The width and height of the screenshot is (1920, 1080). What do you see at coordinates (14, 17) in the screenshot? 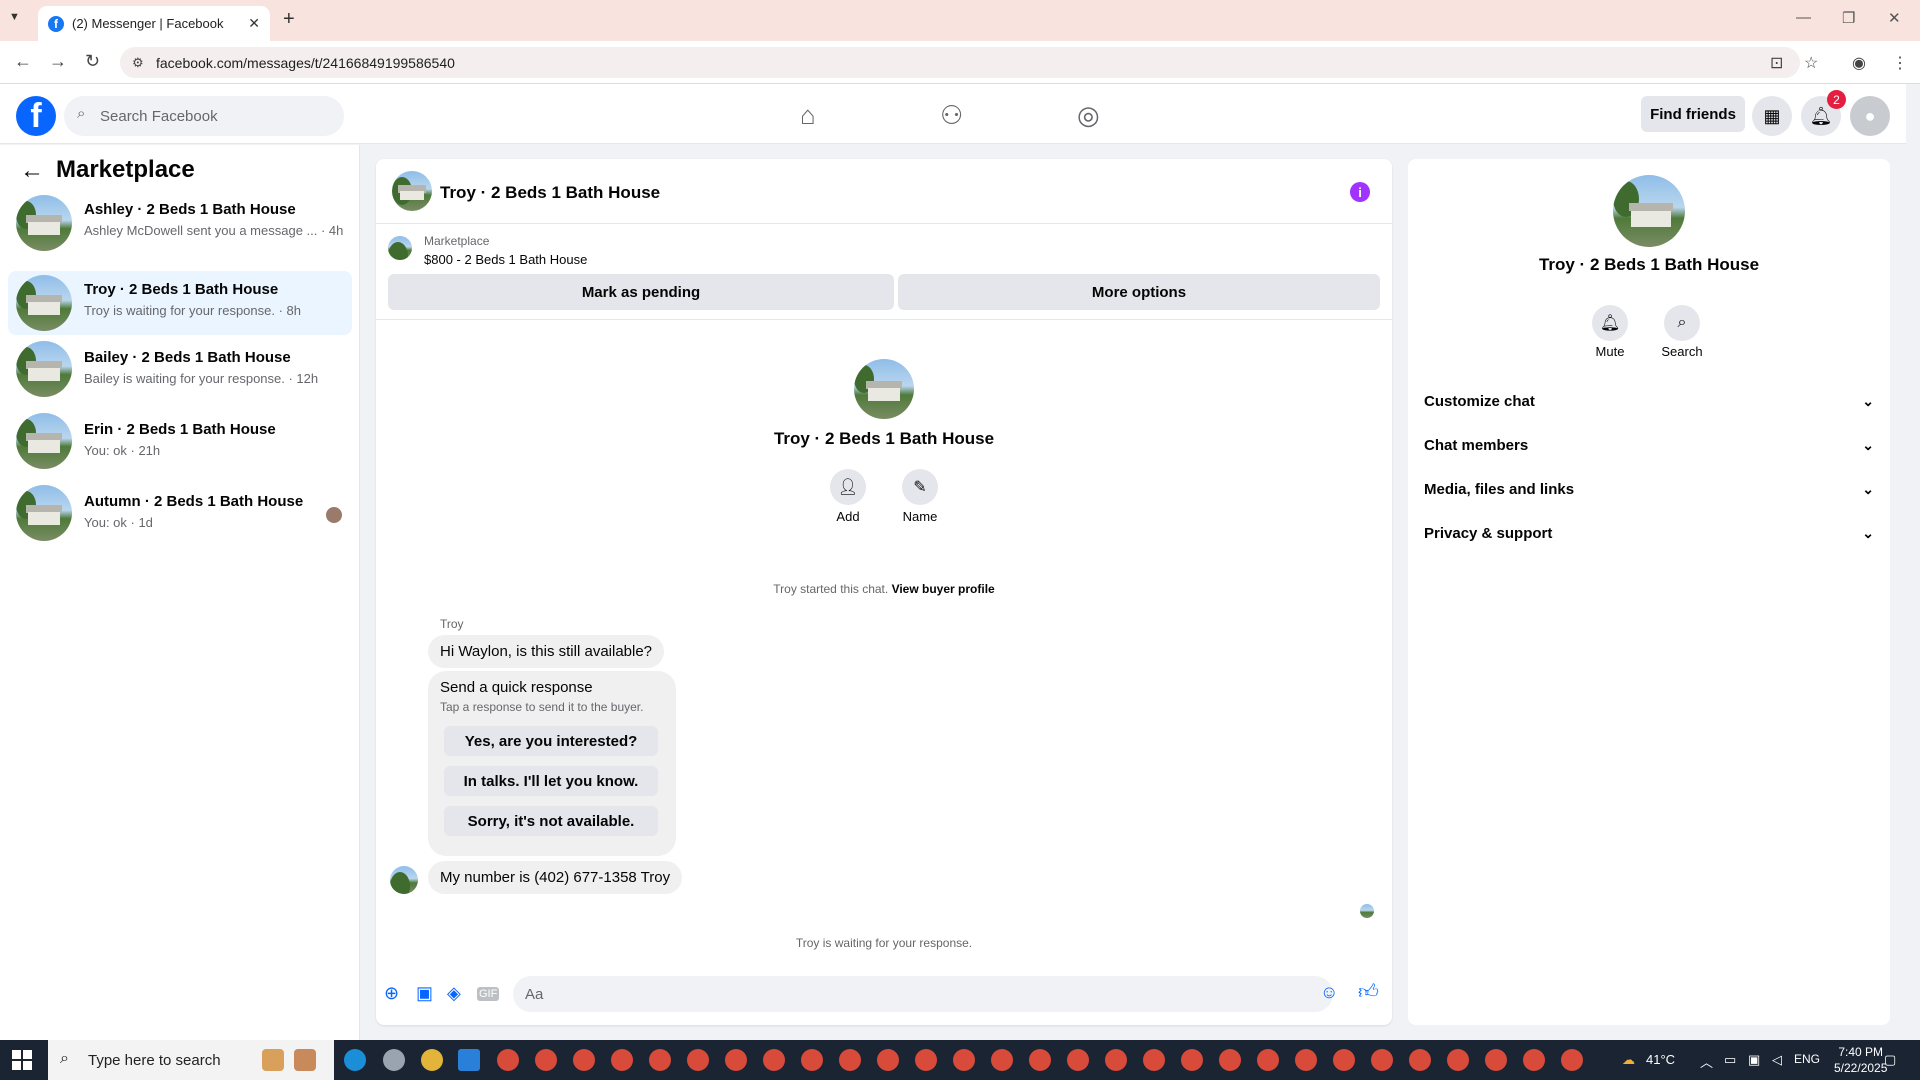
I see `tab-search-icon: ▼` at bounding box center [14, 17].